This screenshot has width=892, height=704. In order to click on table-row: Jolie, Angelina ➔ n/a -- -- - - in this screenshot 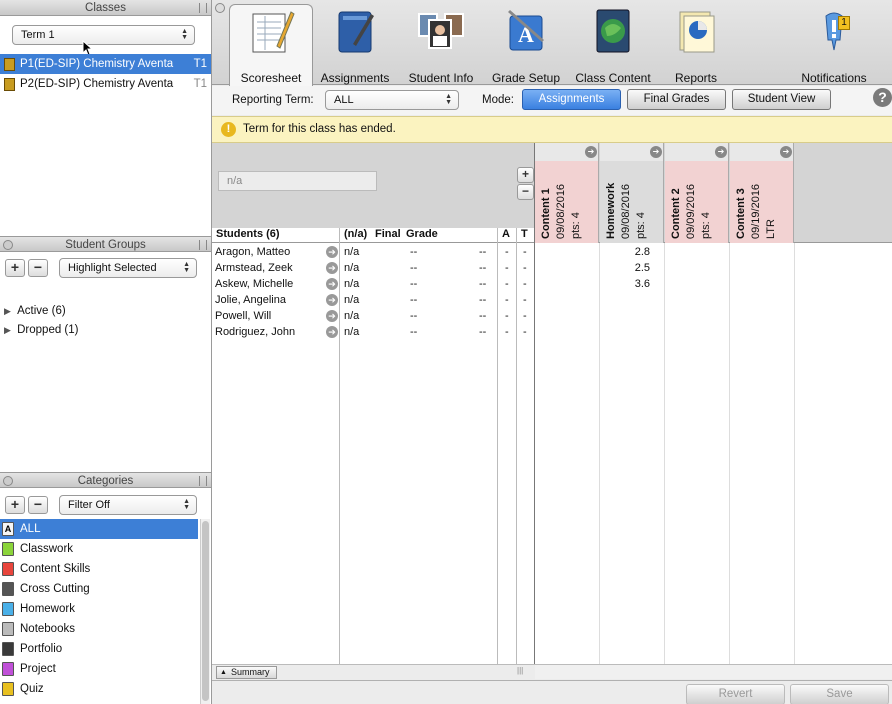, I will do `click(373, 300)`.